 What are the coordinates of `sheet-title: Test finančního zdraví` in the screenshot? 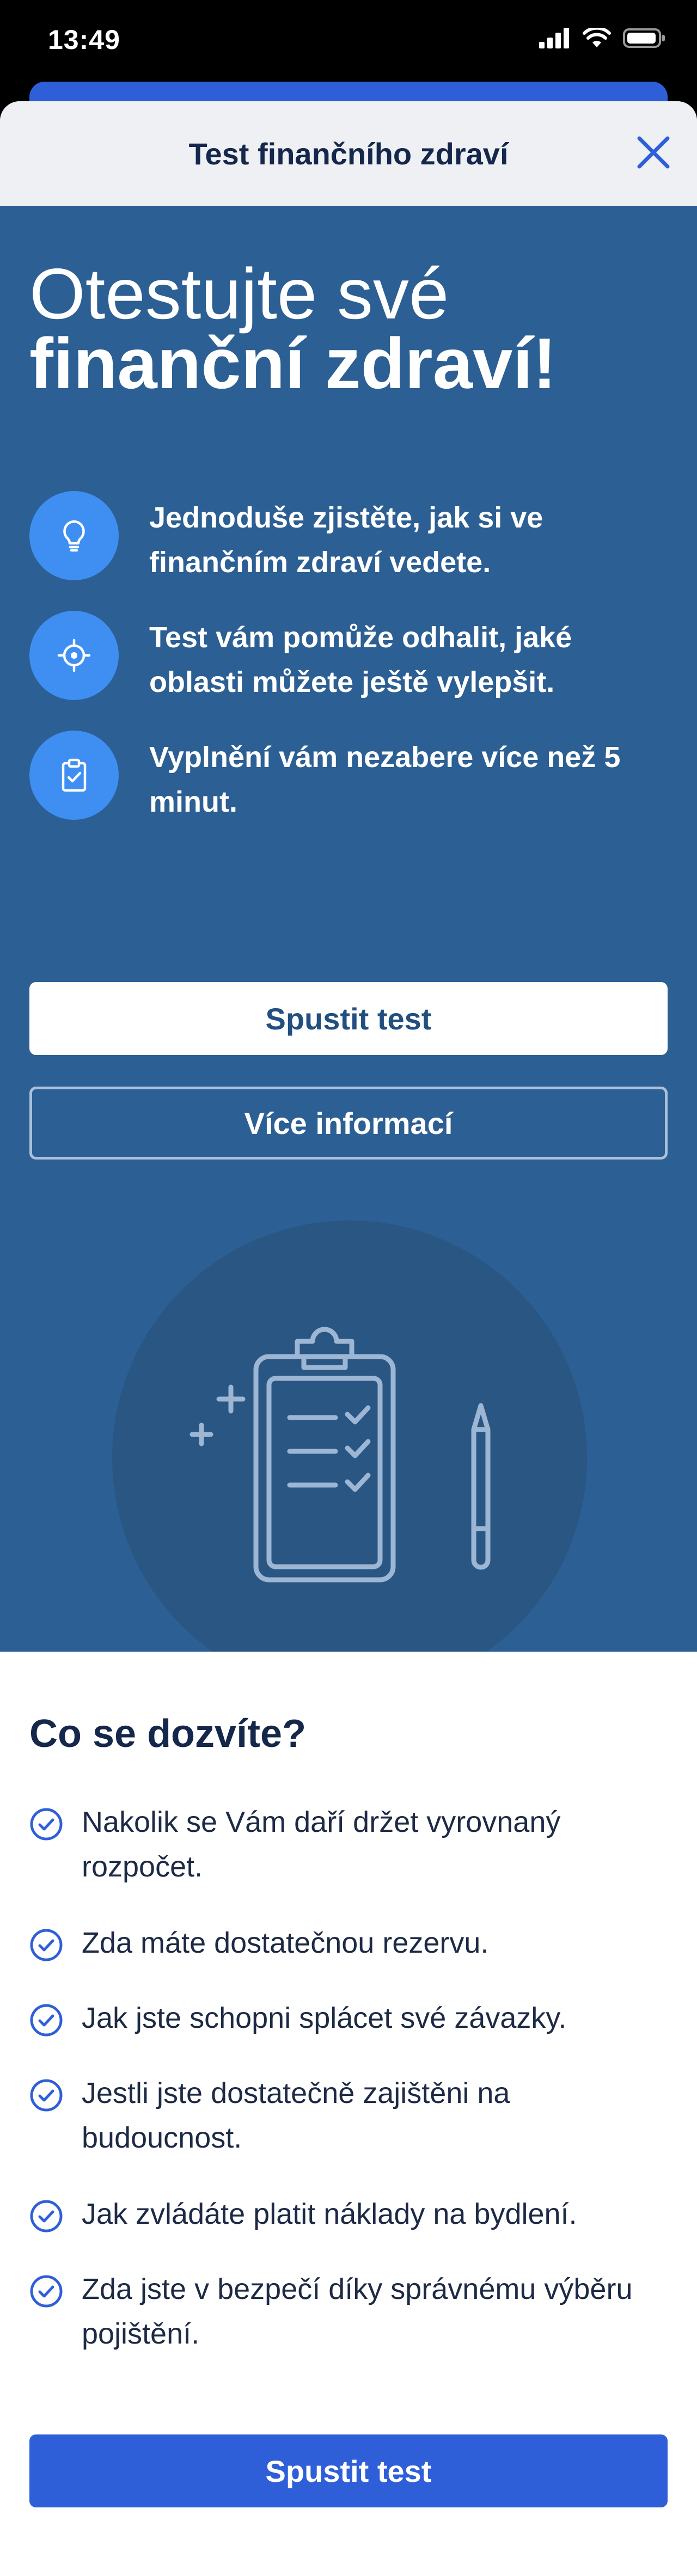 It's located at (348, 154).